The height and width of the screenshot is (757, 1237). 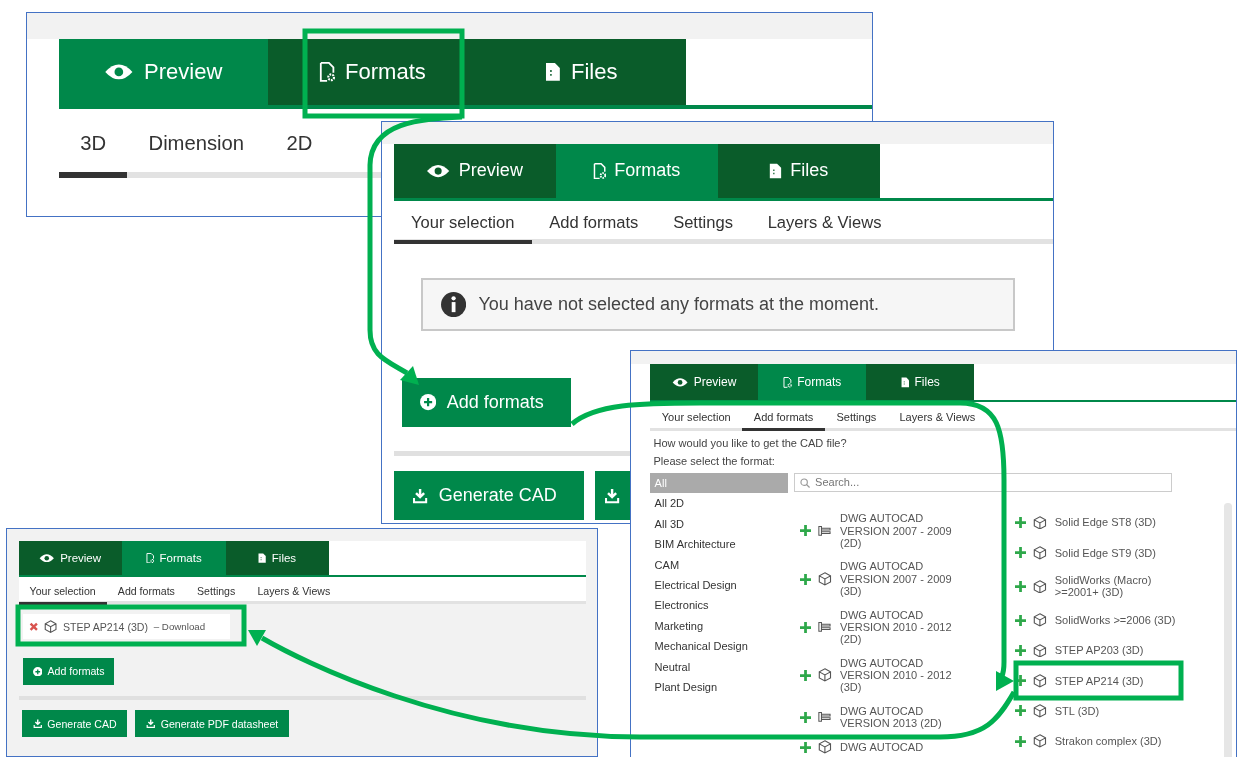 I want to click on category-item: Marketing, so click(x=719, y=626).